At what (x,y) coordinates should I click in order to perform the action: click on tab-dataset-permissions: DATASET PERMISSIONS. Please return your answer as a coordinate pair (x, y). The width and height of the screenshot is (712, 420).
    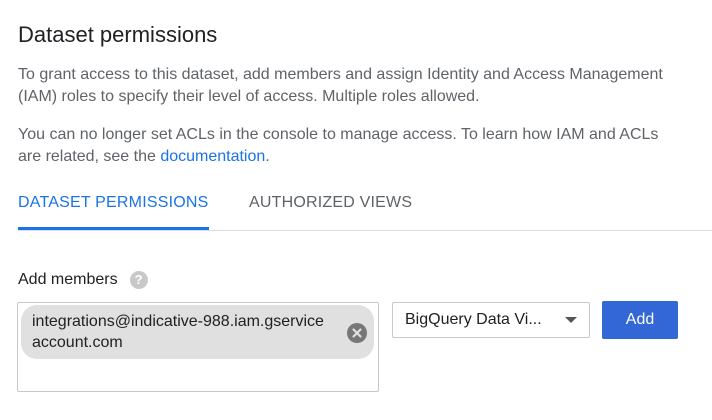
    Looking at the image, I should click on (113, 212).